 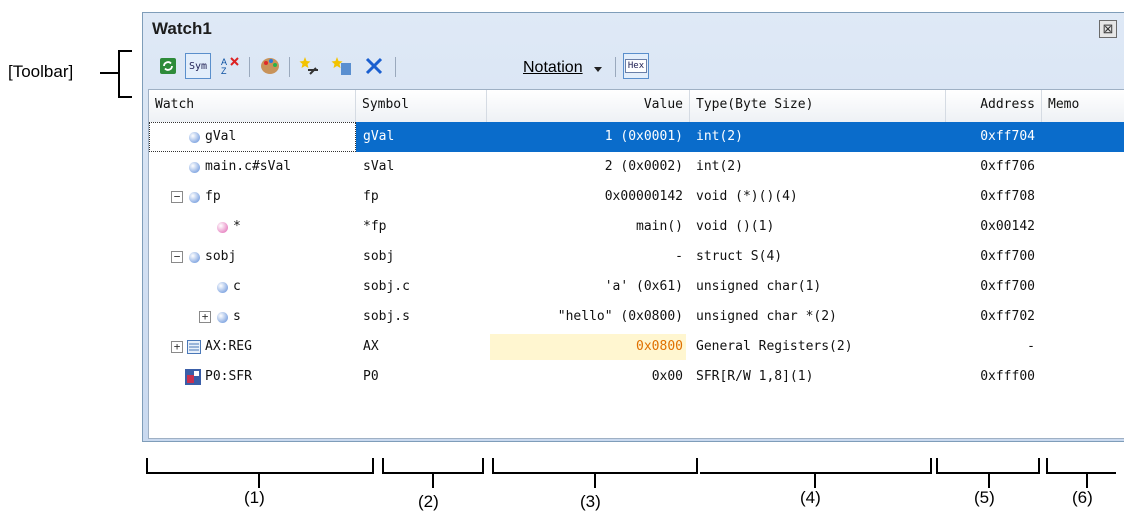 I want to click on table-row: − sobj sobj - struct S(4) 0xff700, so click(x=636, y=257).